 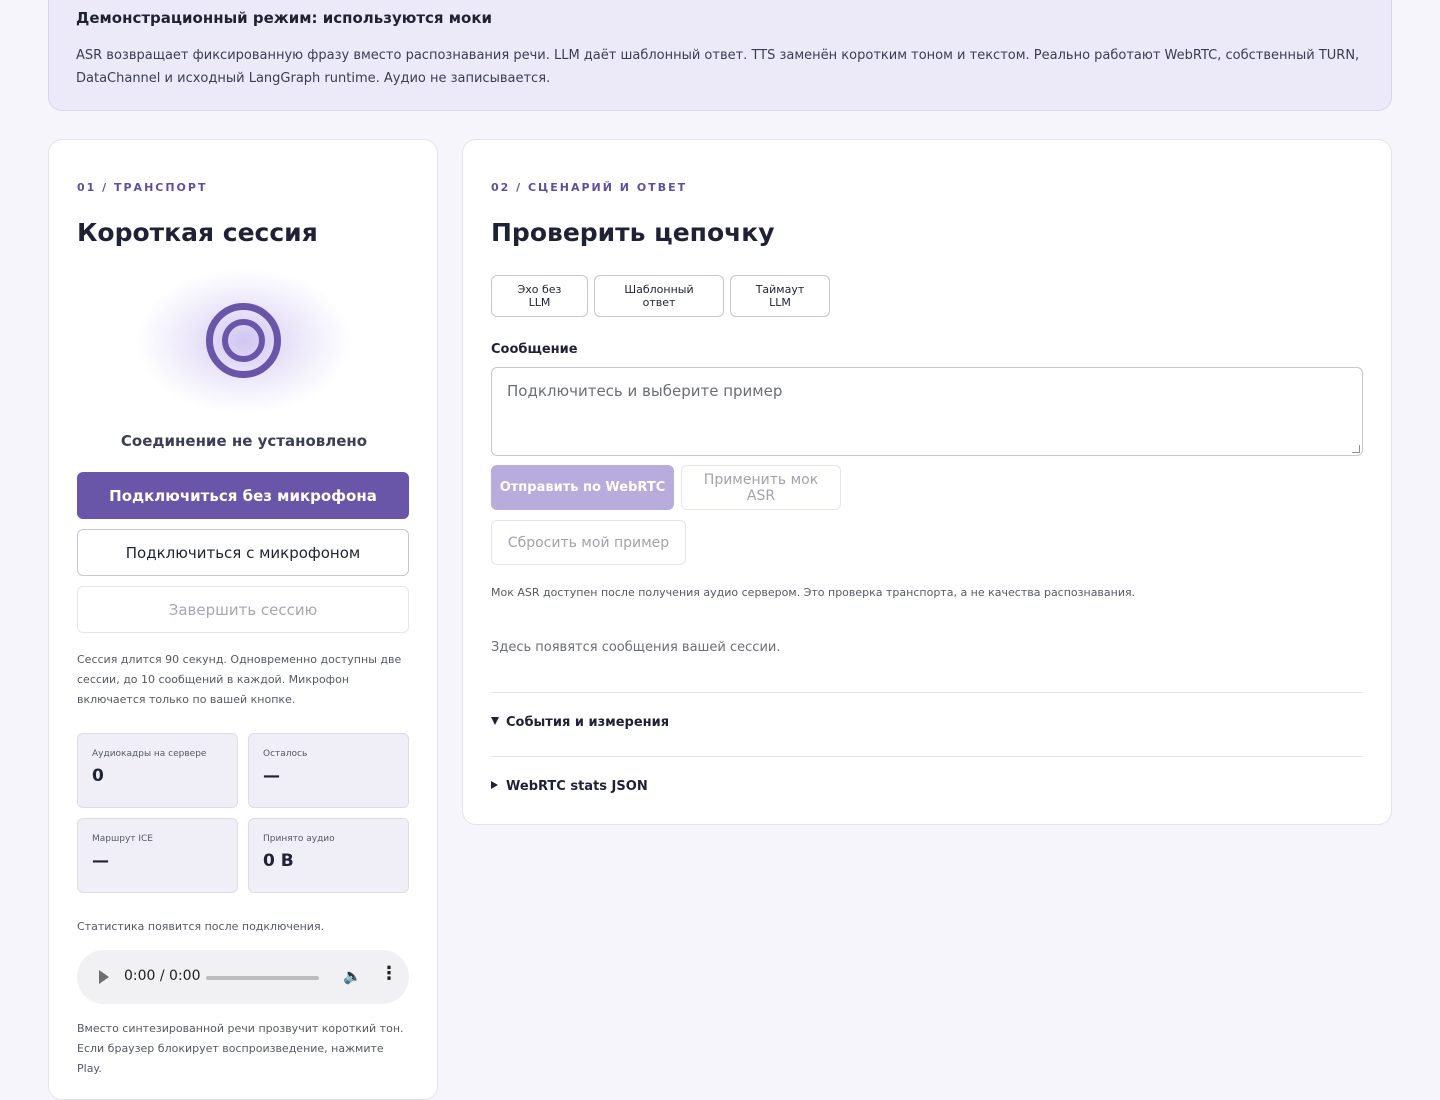 I want to click on resize-grip-icon, so click(x=1356, y=449).